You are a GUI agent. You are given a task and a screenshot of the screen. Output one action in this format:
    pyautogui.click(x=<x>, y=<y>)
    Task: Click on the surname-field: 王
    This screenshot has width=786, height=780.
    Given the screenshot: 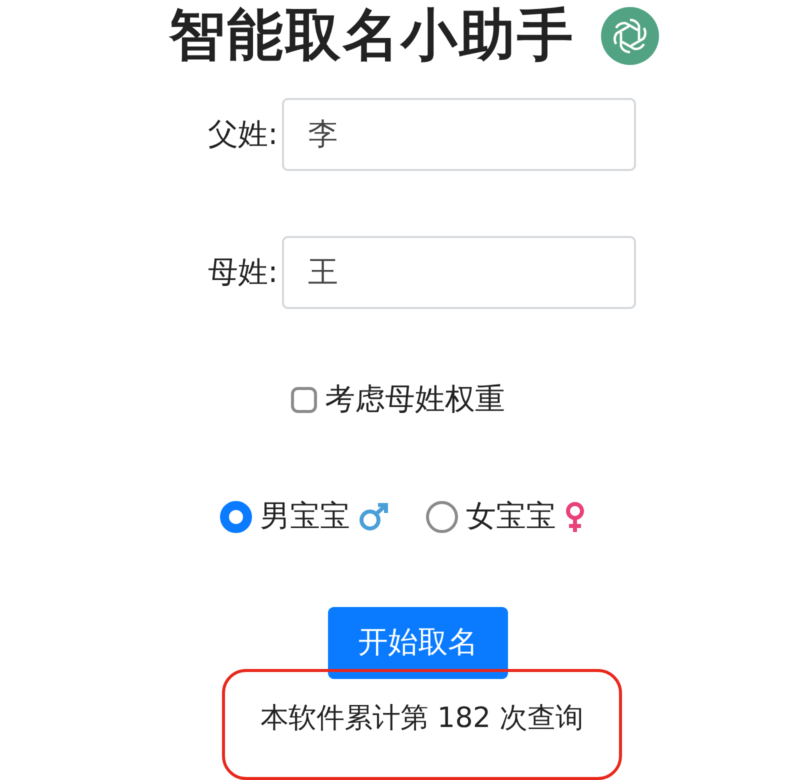 What is the action you would take?
    pyautogui.click(x=459, y=272)
    